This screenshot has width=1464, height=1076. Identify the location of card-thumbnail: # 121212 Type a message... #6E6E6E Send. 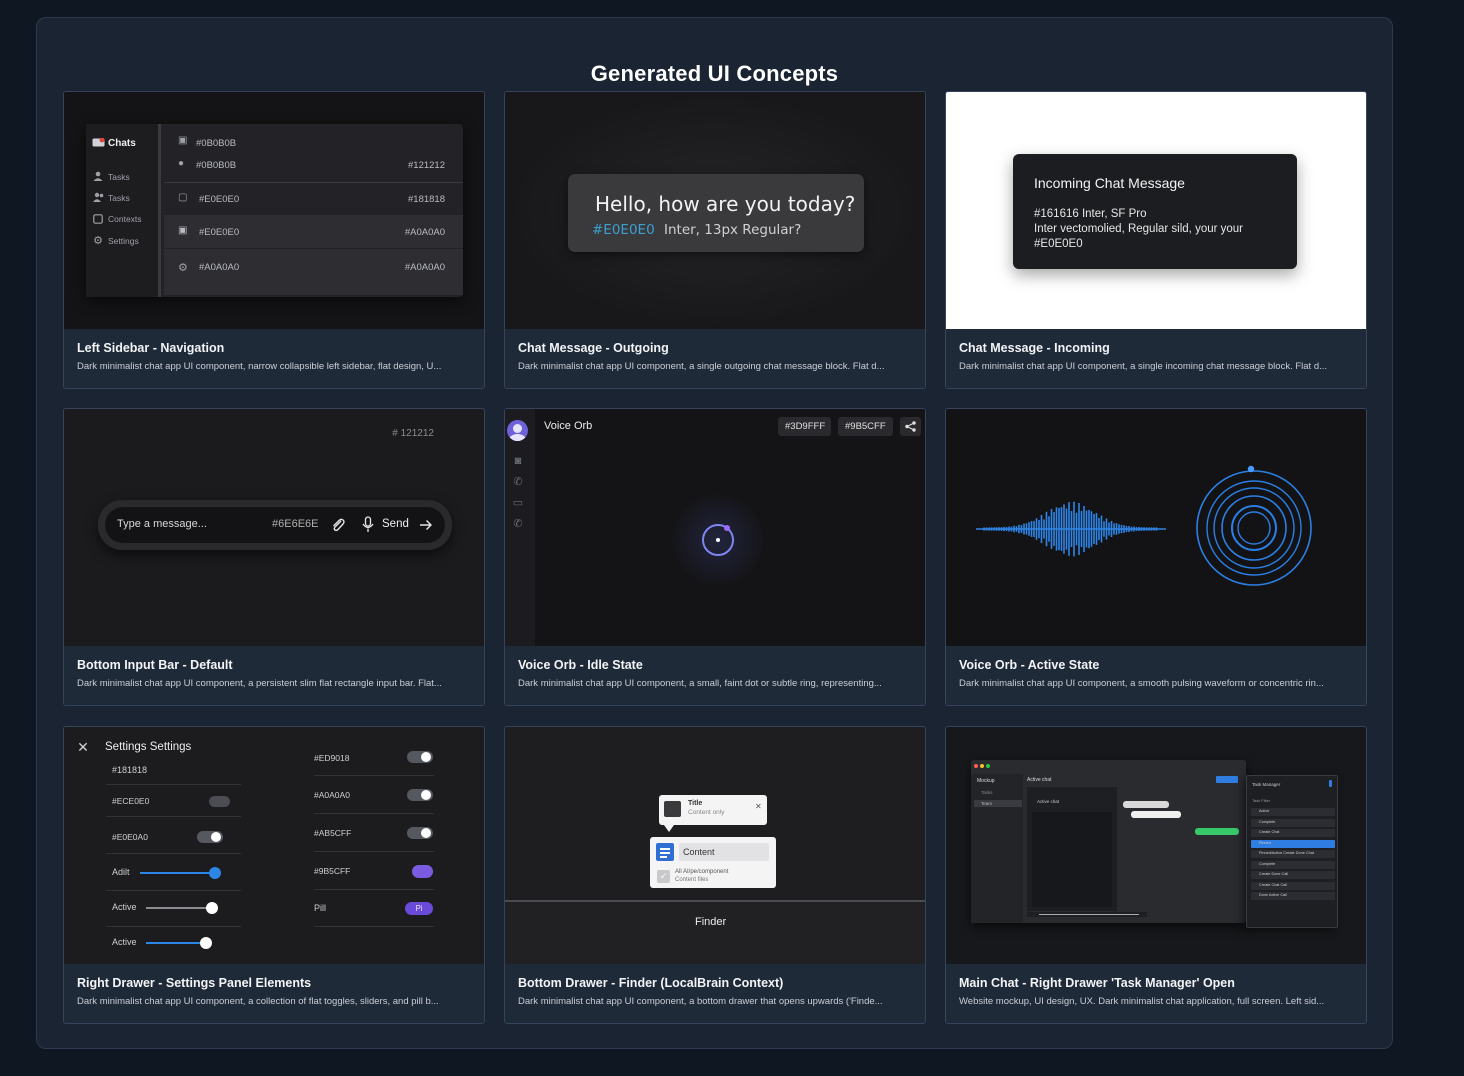
(274, 527).